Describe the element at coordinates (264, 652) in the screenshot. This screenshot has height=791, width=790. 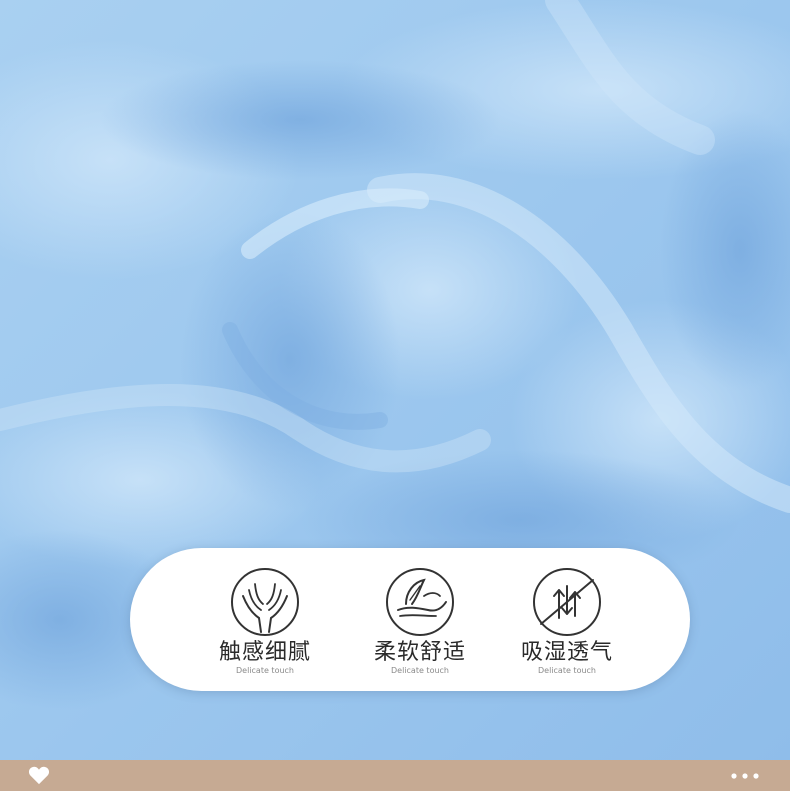
I see `feature-title: 触感细腻` at that location.